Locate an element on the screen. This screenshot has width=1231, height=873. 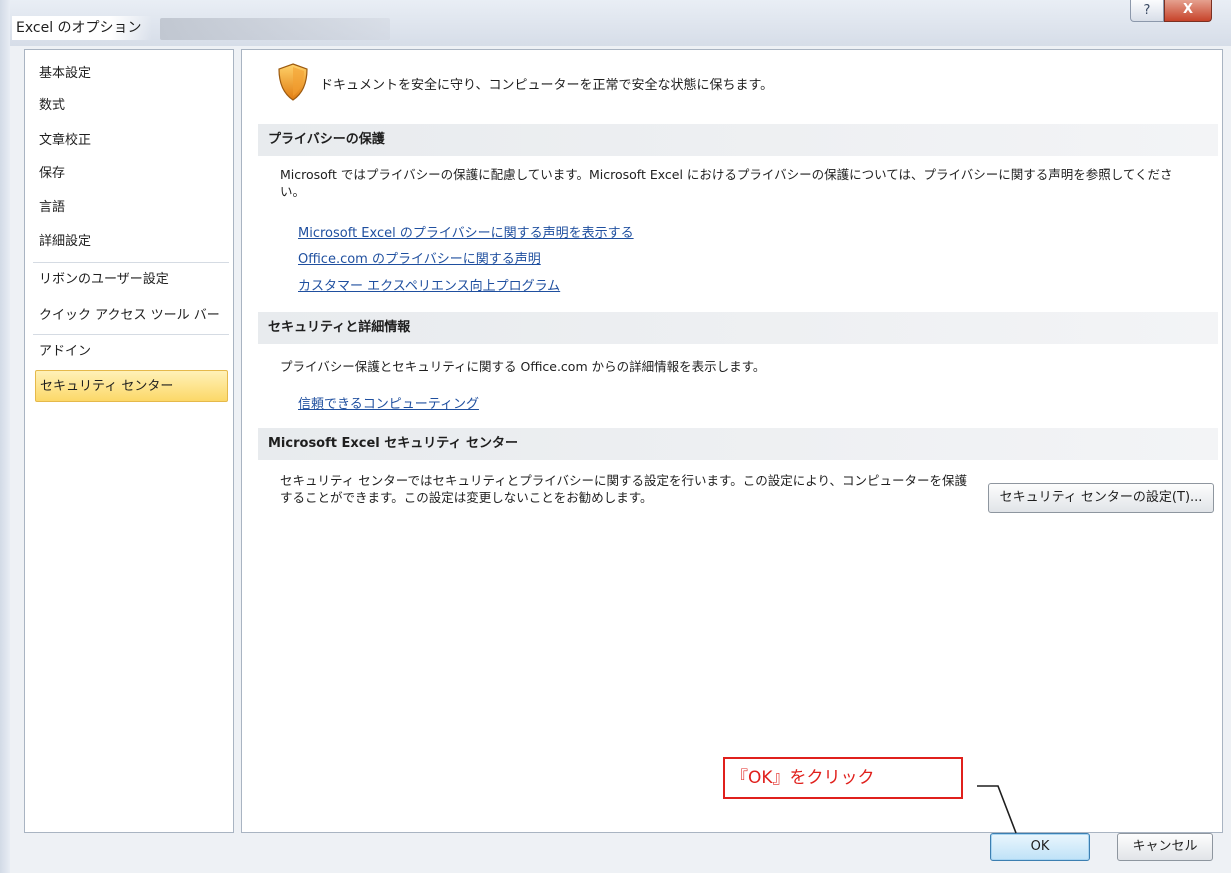
help-button: ? is located at coordinates (1147, 11).